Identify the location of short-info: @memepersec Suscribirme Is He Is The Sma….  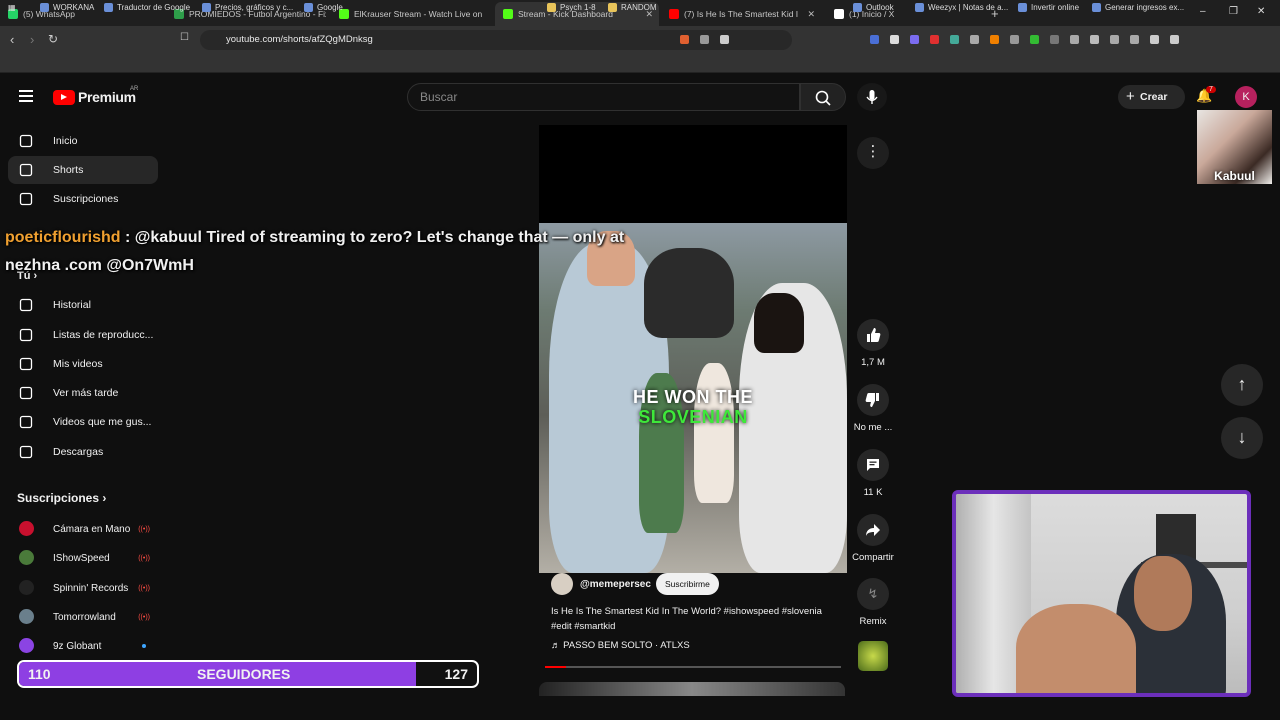
(693, 622).